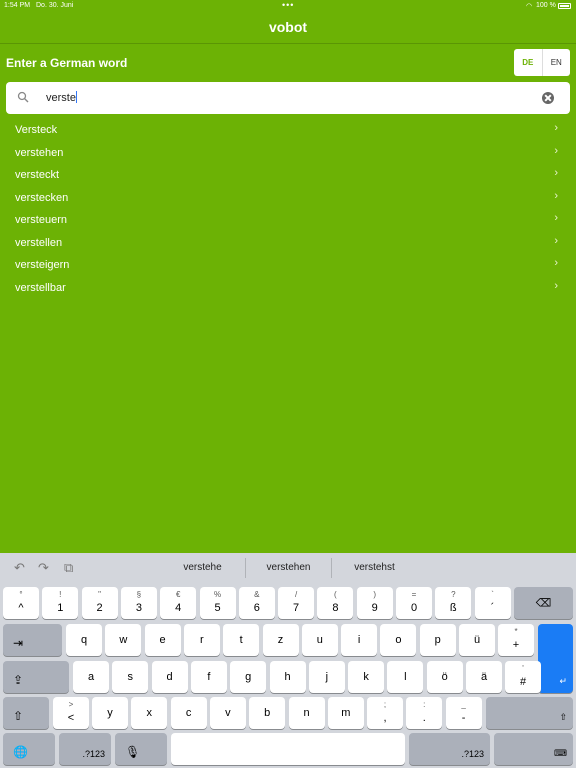 The width and height of the screenshot is (576, 768). Describe the element at coordinates (288, 176) in the screenshot. I see `result-item: versteckt ›` at that location.